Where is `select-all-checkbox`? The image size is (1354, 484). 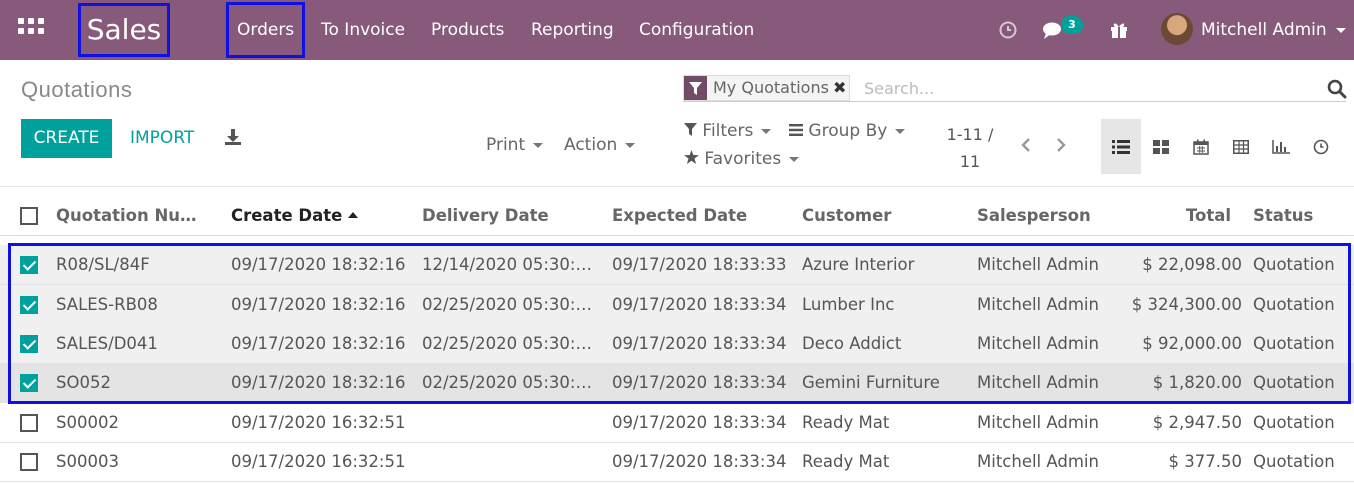
select-all-checkbox is located at coordinates (29, 216).